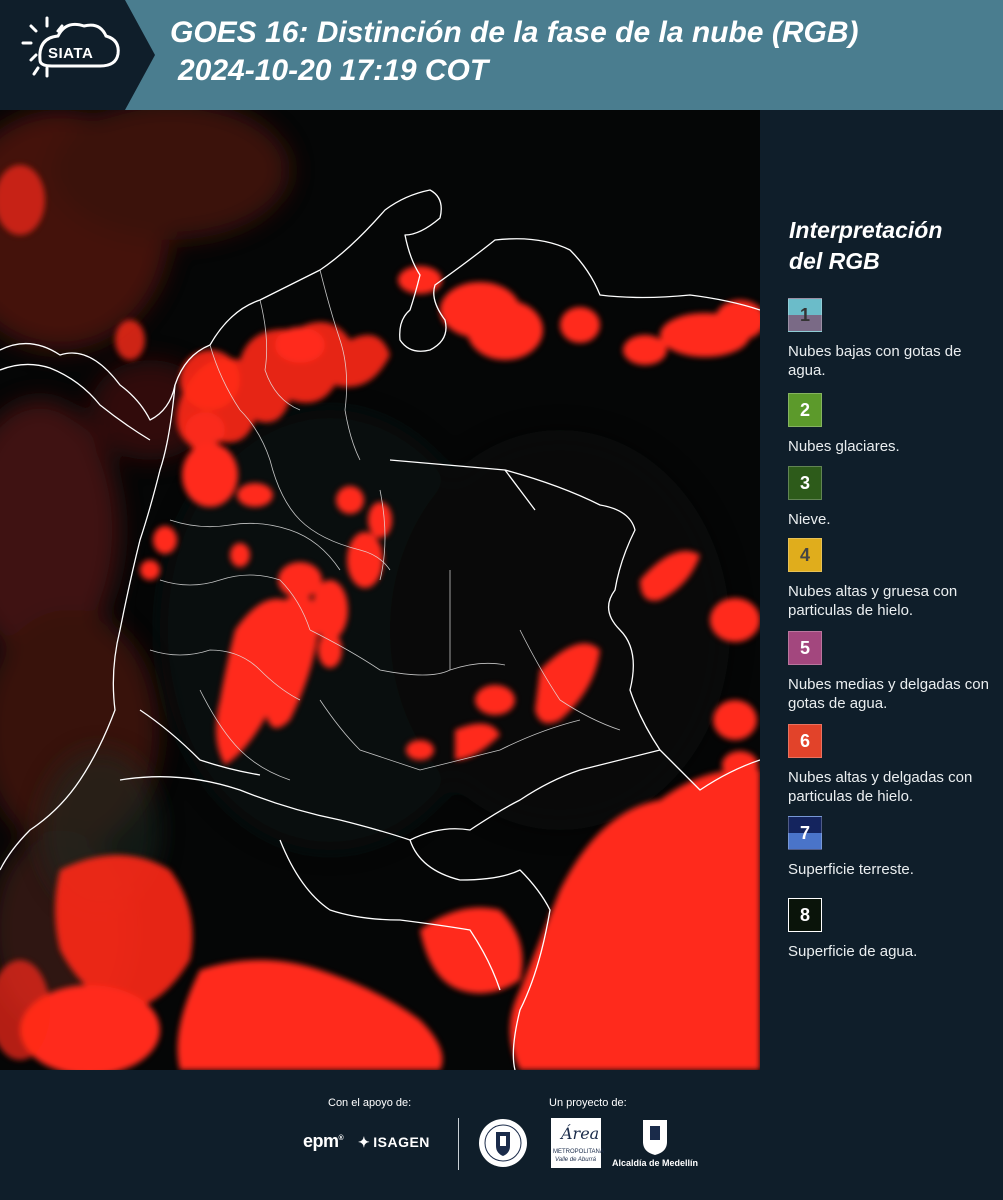 The height and width of the screenshot is (1200, 1003). Describe the element at coordinates (894, 497) in the screenshot. I see `legend-item-3: 3 Nieve.` at that location.